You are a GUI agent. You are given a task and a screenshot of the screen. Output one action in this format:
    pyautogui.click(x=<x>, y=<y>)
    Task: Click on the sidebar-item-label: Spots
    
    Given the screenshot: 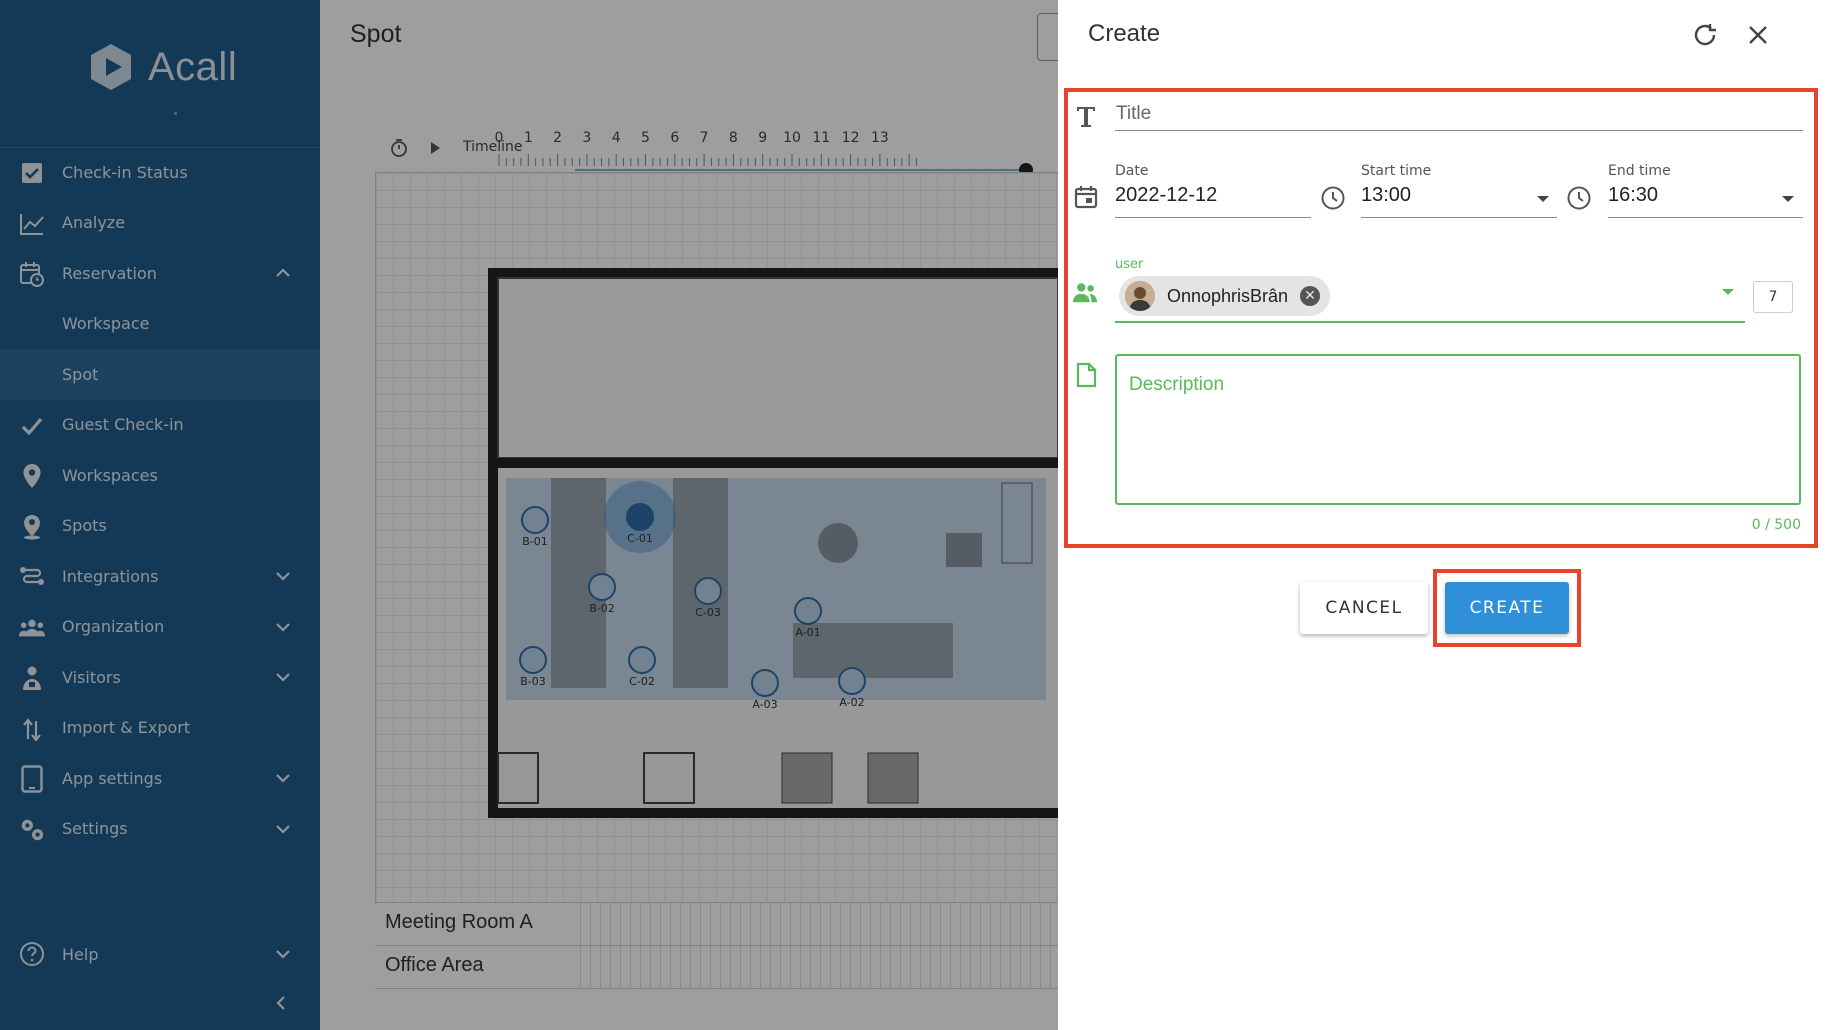 What is the action you would take?
    pyautogui.click(x=84, y=526)
    